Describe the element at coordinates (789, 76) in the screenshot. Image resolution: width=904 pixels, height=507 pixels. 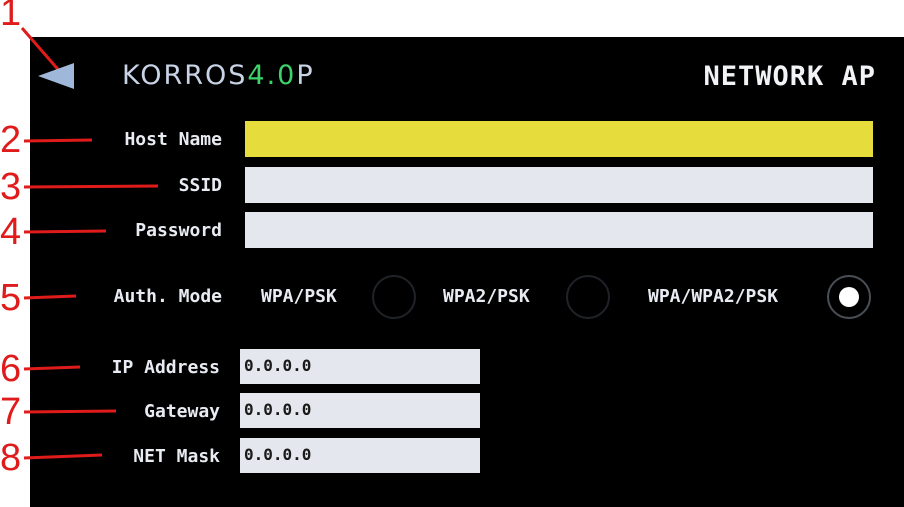
I see `page-title: NETWORK AP` at that location.